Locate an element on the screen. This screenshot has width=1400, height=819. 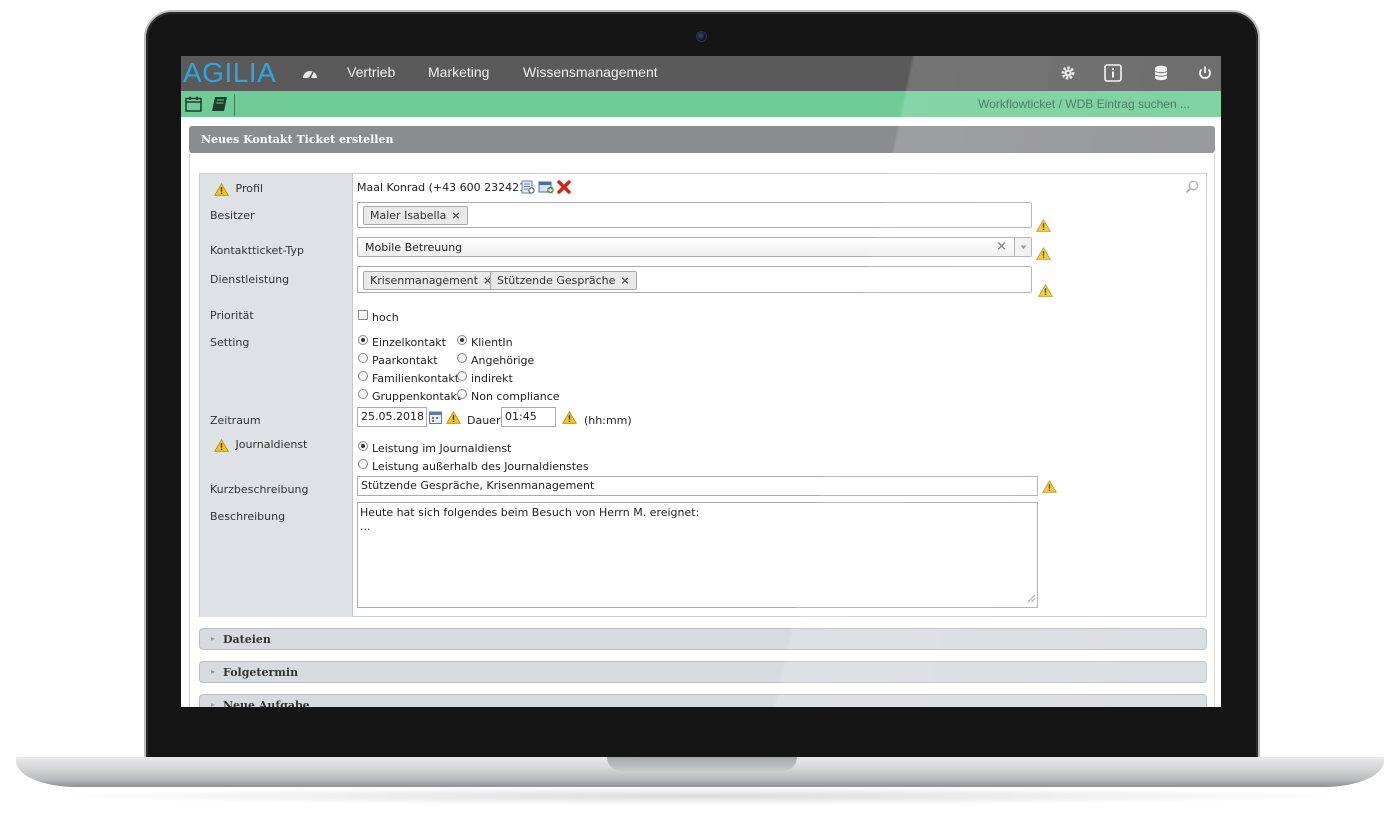
database-icon is located at coordinates (1161, 73).